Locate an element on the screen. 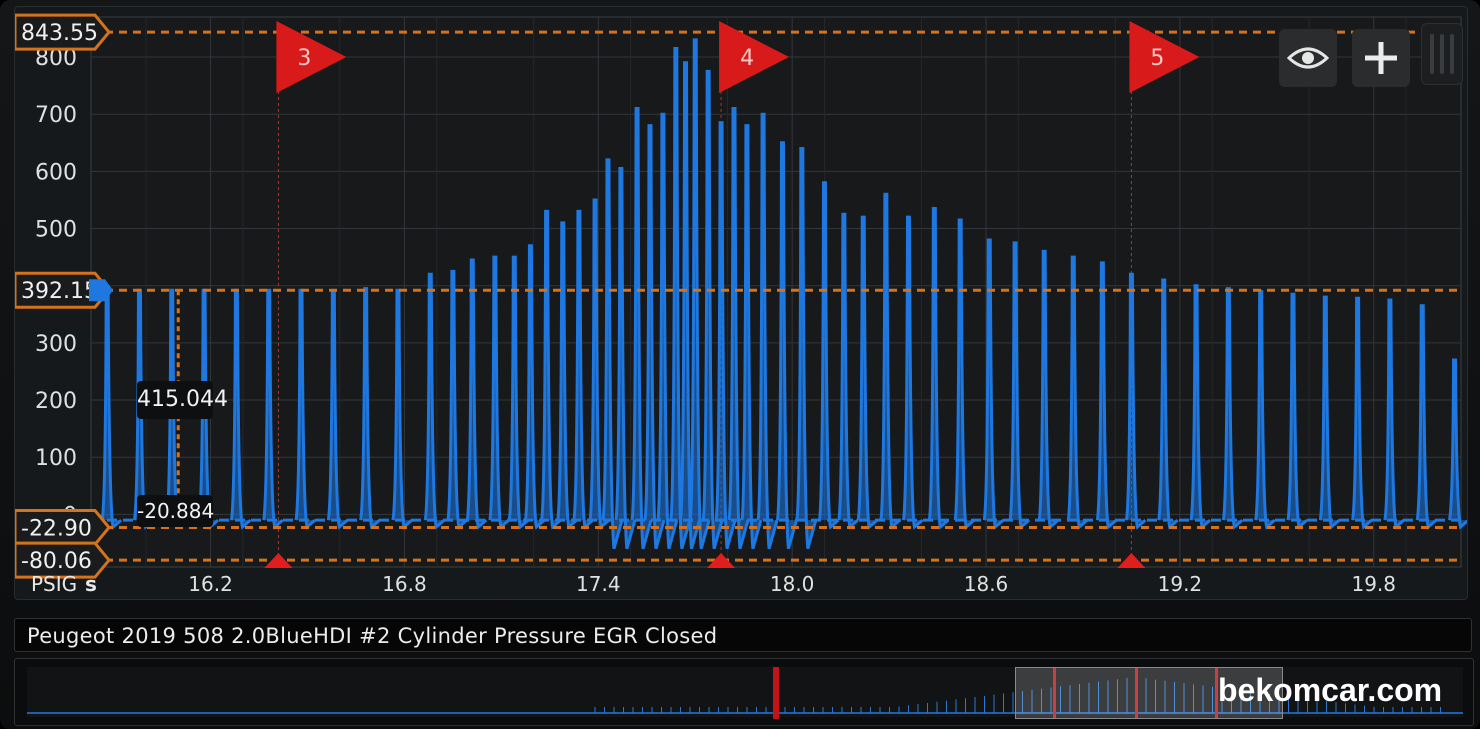 This screenshot has width=1480, height=729. h-cursor-value: -22.90 is located at coordinates (56, 528).